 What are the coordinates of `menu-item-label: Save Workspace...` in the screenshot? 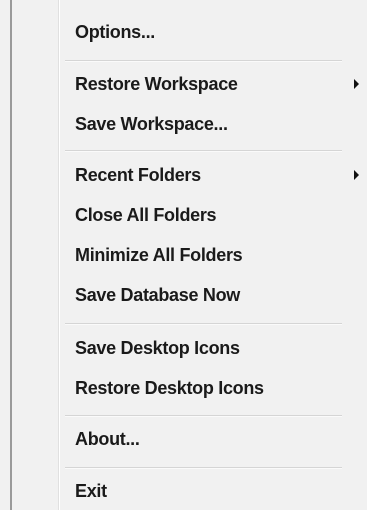 It's located at (151, 123).